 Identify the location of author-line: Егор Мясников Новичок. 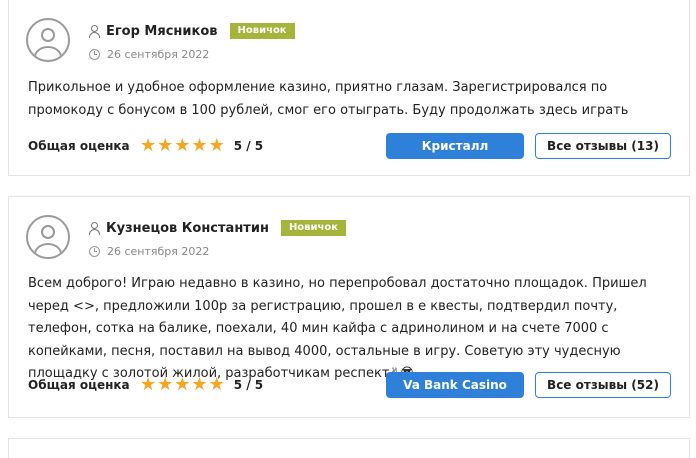
(192, 31).